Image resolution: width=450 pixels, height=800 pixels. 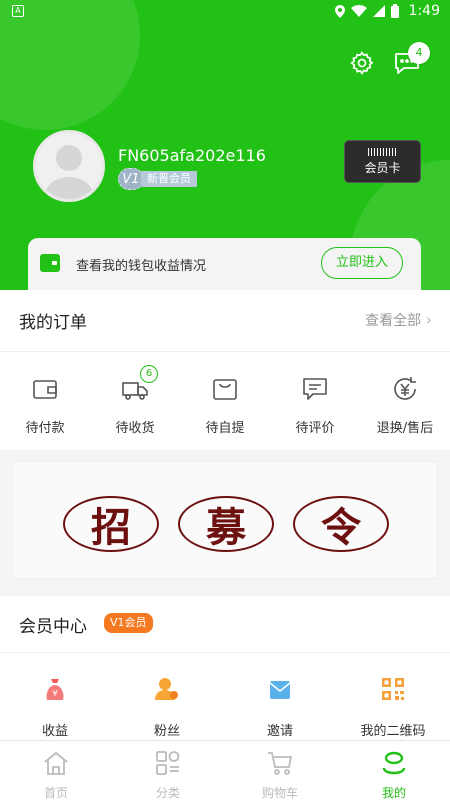 What do you see at coordinates (225, 410) in the screenshot?
I see `order-self-pickup: 待自提` at bounding box center [225, 410].